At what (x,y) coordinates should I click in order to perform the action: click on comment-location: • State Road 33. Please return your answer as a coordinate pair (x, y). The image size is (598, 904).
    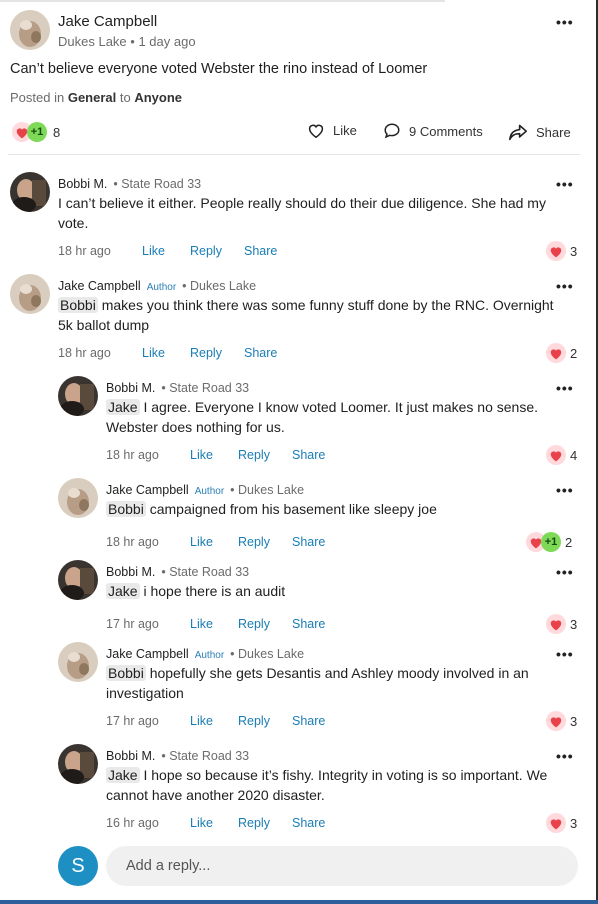
    Looking at the image, I should click on (205, 756).